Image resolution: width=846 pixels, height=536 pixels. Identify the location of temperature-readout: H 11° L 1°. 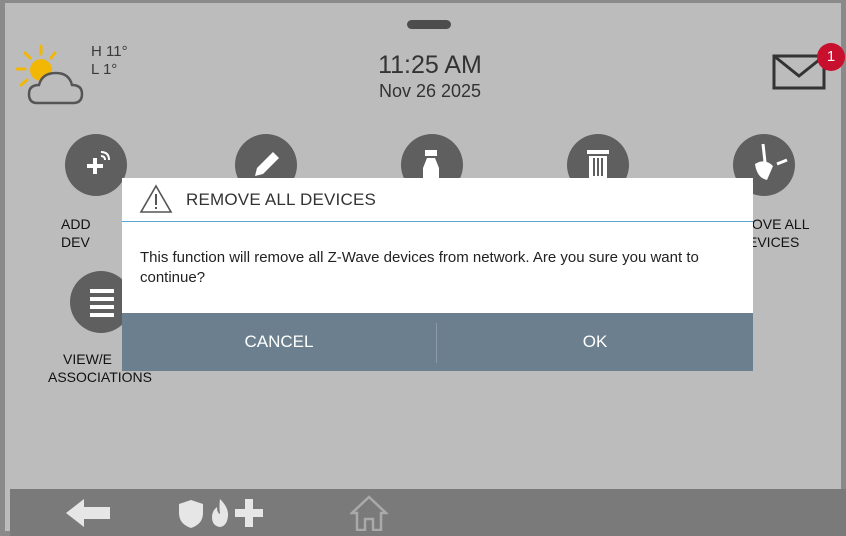
(109, 61).